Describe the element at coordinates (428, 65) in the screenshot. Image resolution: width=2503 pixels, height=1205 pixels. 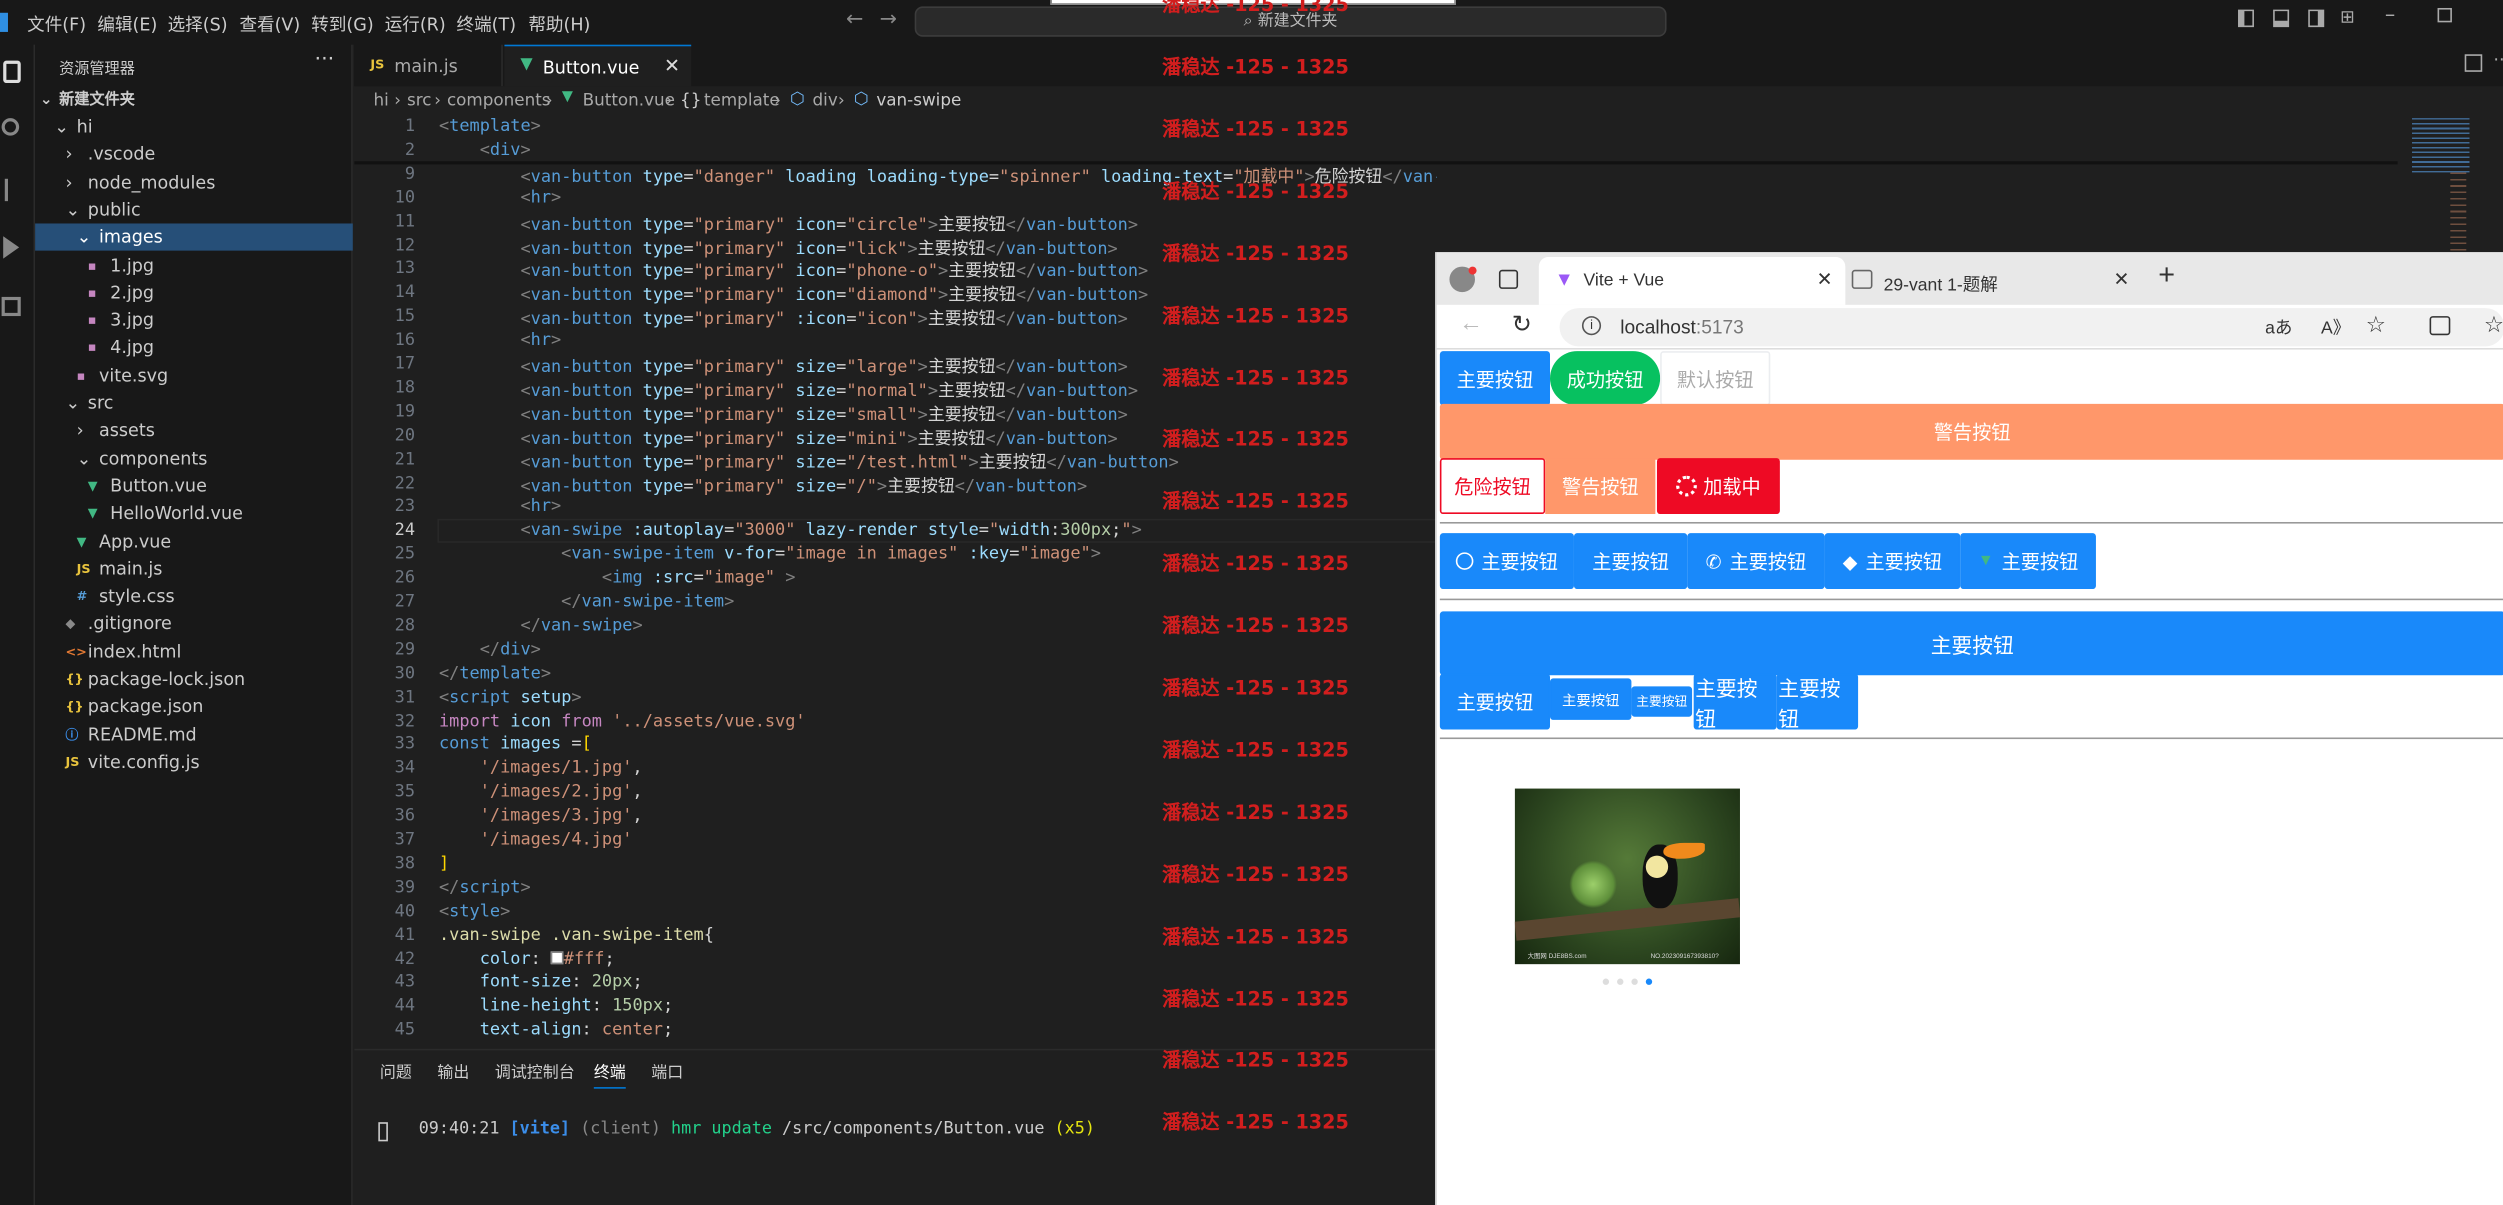
I see `tab-main-js: JS main.js` at that location.